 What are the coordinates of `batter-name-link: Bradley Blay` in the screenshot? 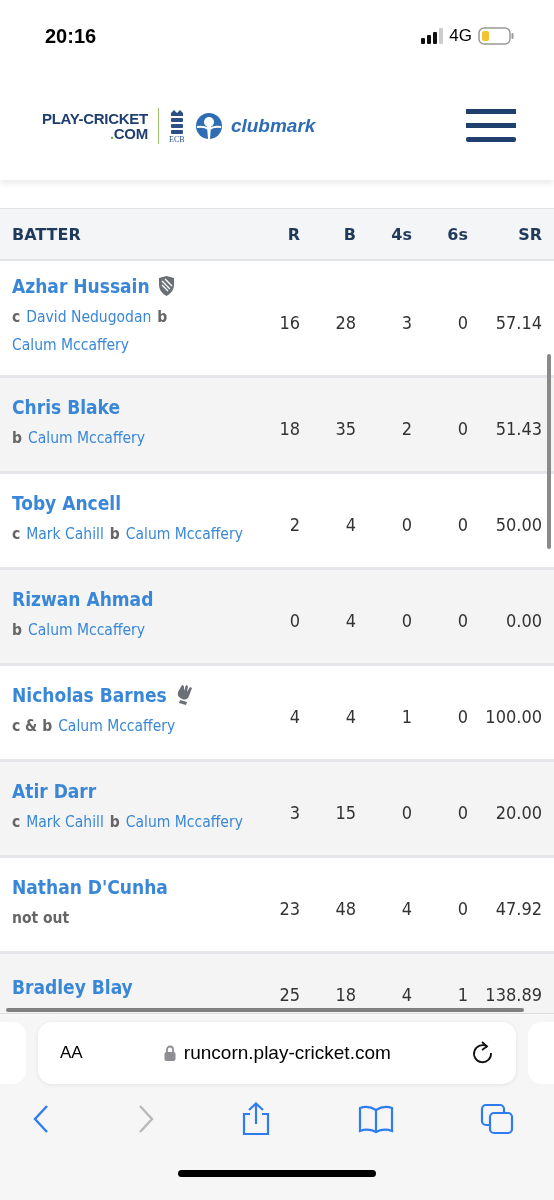 It's located at (72, 987).